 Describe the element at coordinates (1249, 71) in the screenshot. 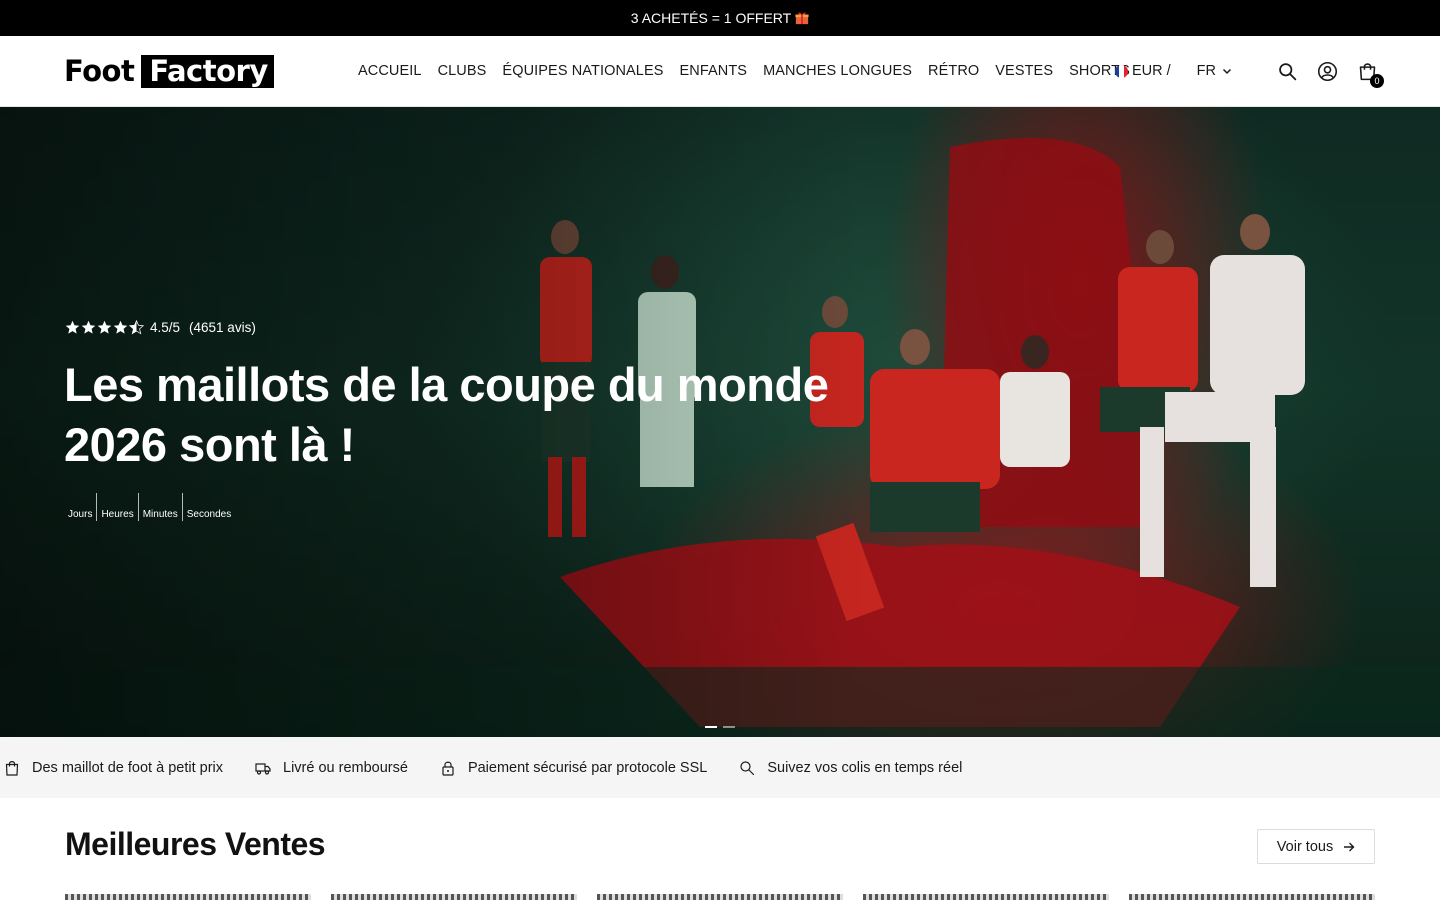

I see `header-tools: EUR / FR 0` at that location.